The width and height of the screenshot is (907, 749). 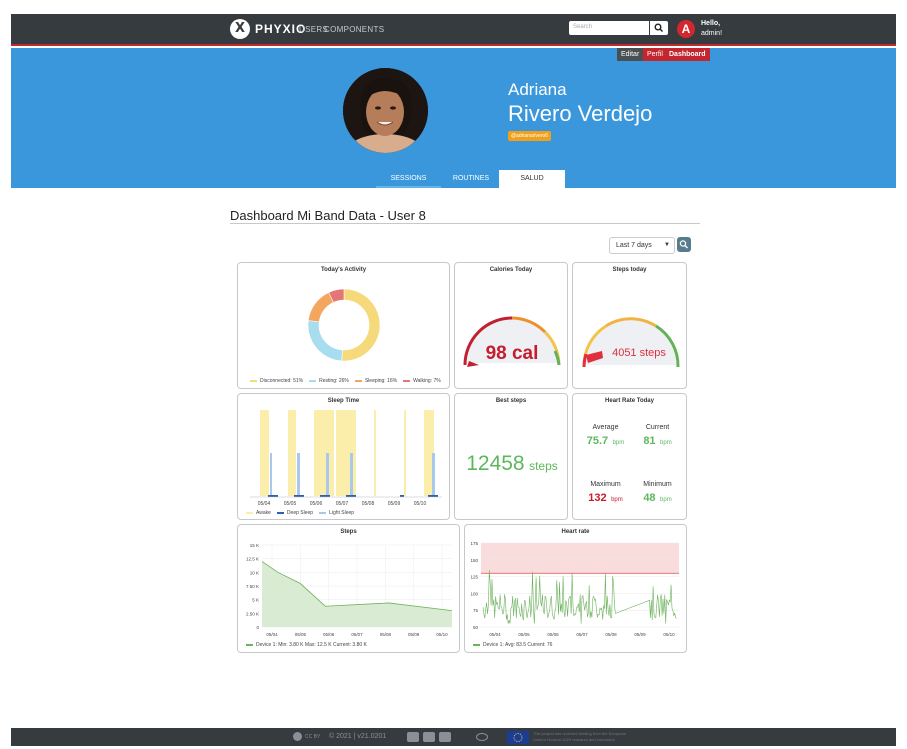 I want to click on chevron-down-icon: ▼, so click(x=667, y=245).